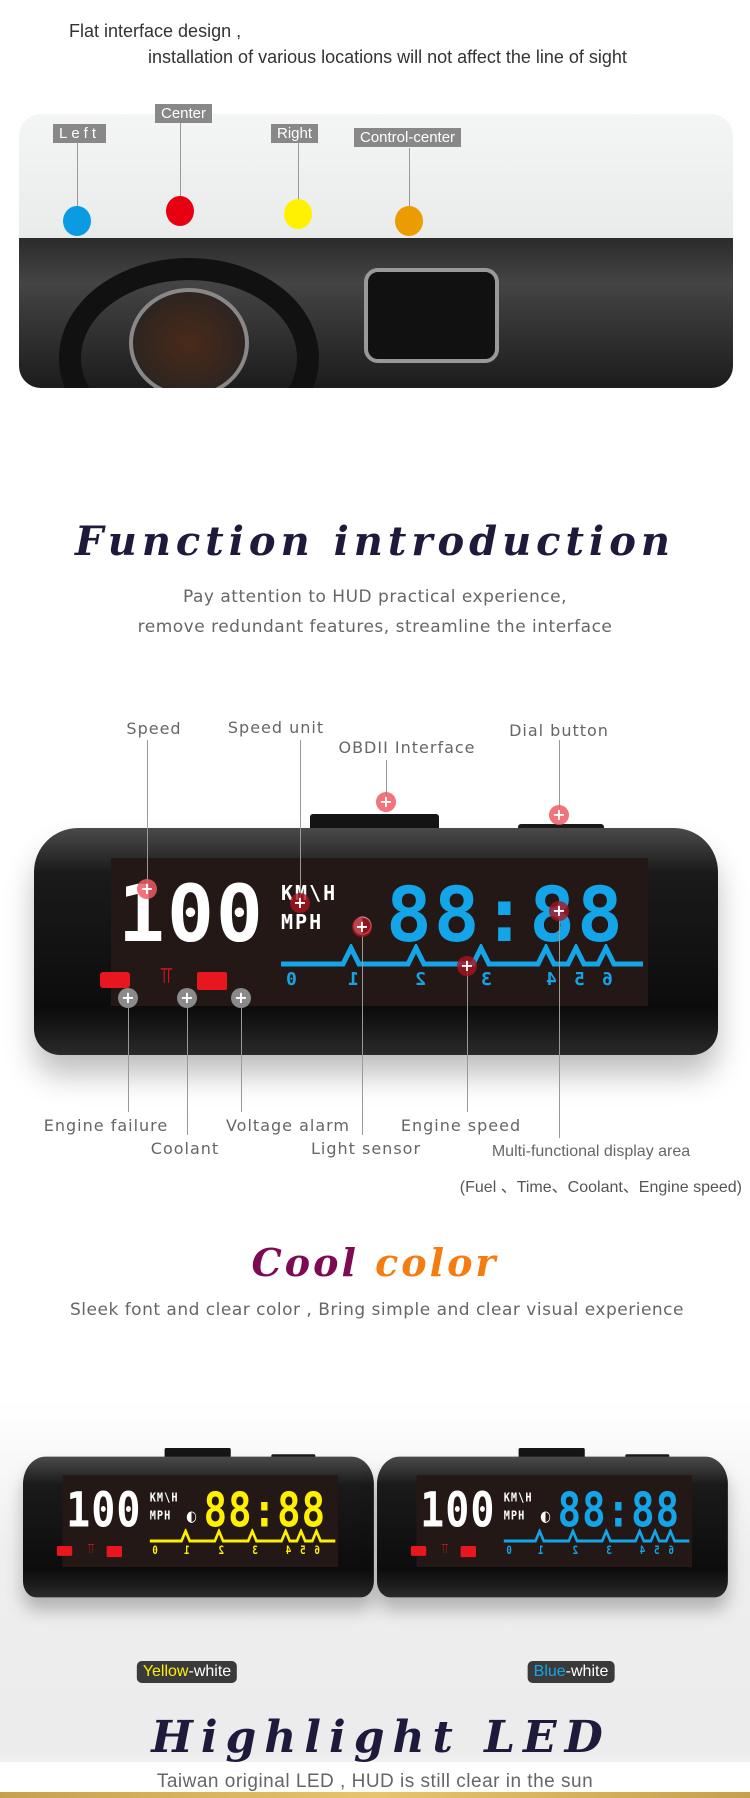 The width and height of the screenshot is (750, 1798). What do you see at coordinates (591, 1151) in the screenshot?
I see `label-multi-display: Multi-functional display area` at bounding box center [591, 1151].